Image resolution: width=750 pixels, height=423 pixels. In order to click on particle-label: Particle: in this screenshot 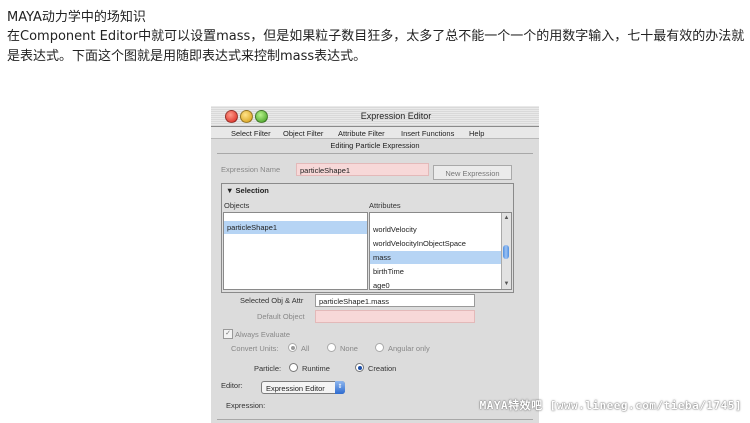, I will do `click(268, 368)`.